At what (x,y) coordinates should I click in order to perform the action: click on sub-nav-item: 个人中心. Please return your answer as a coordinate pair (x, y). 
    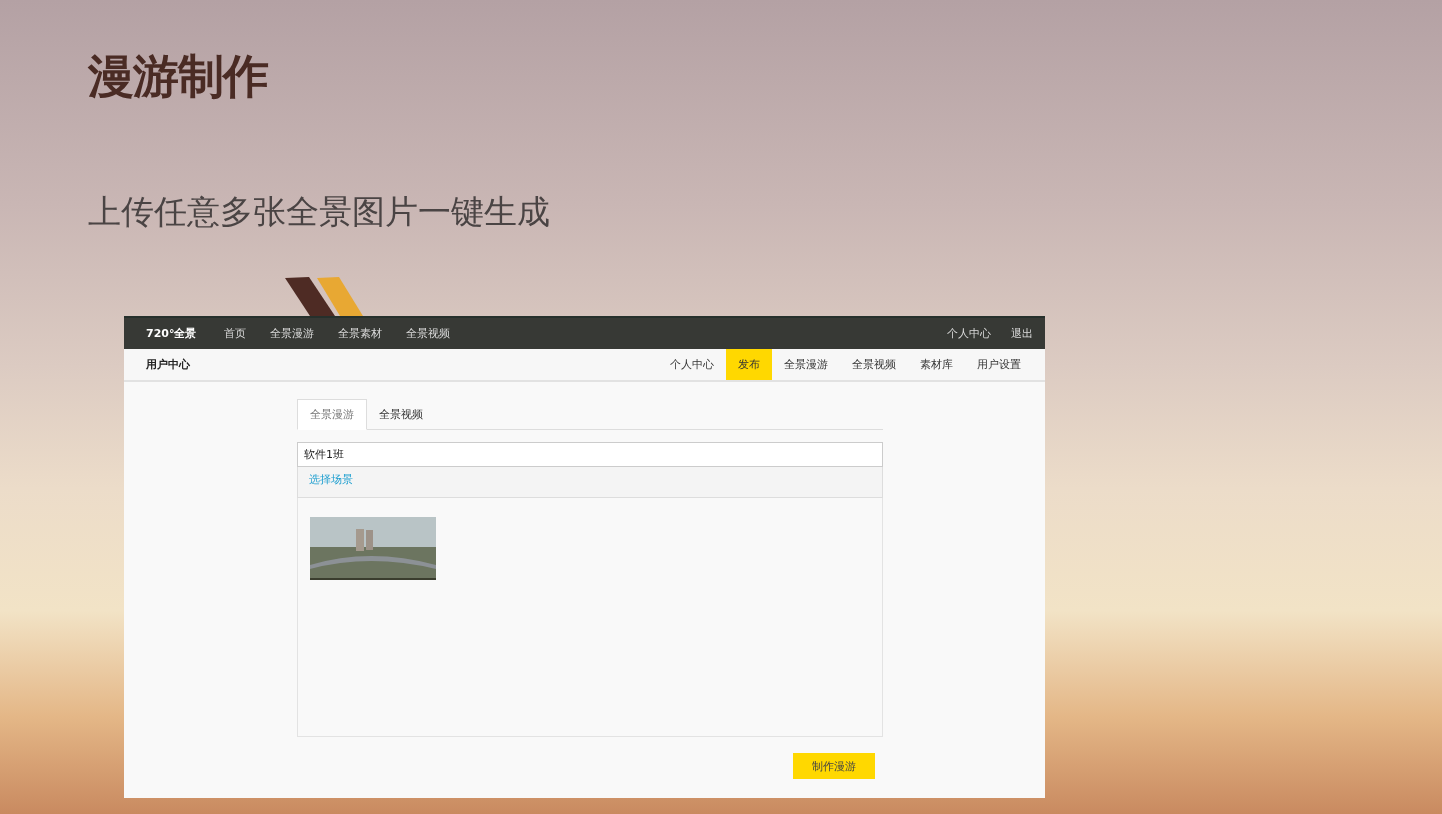
    Looking at the image, I should click on (692, 364).